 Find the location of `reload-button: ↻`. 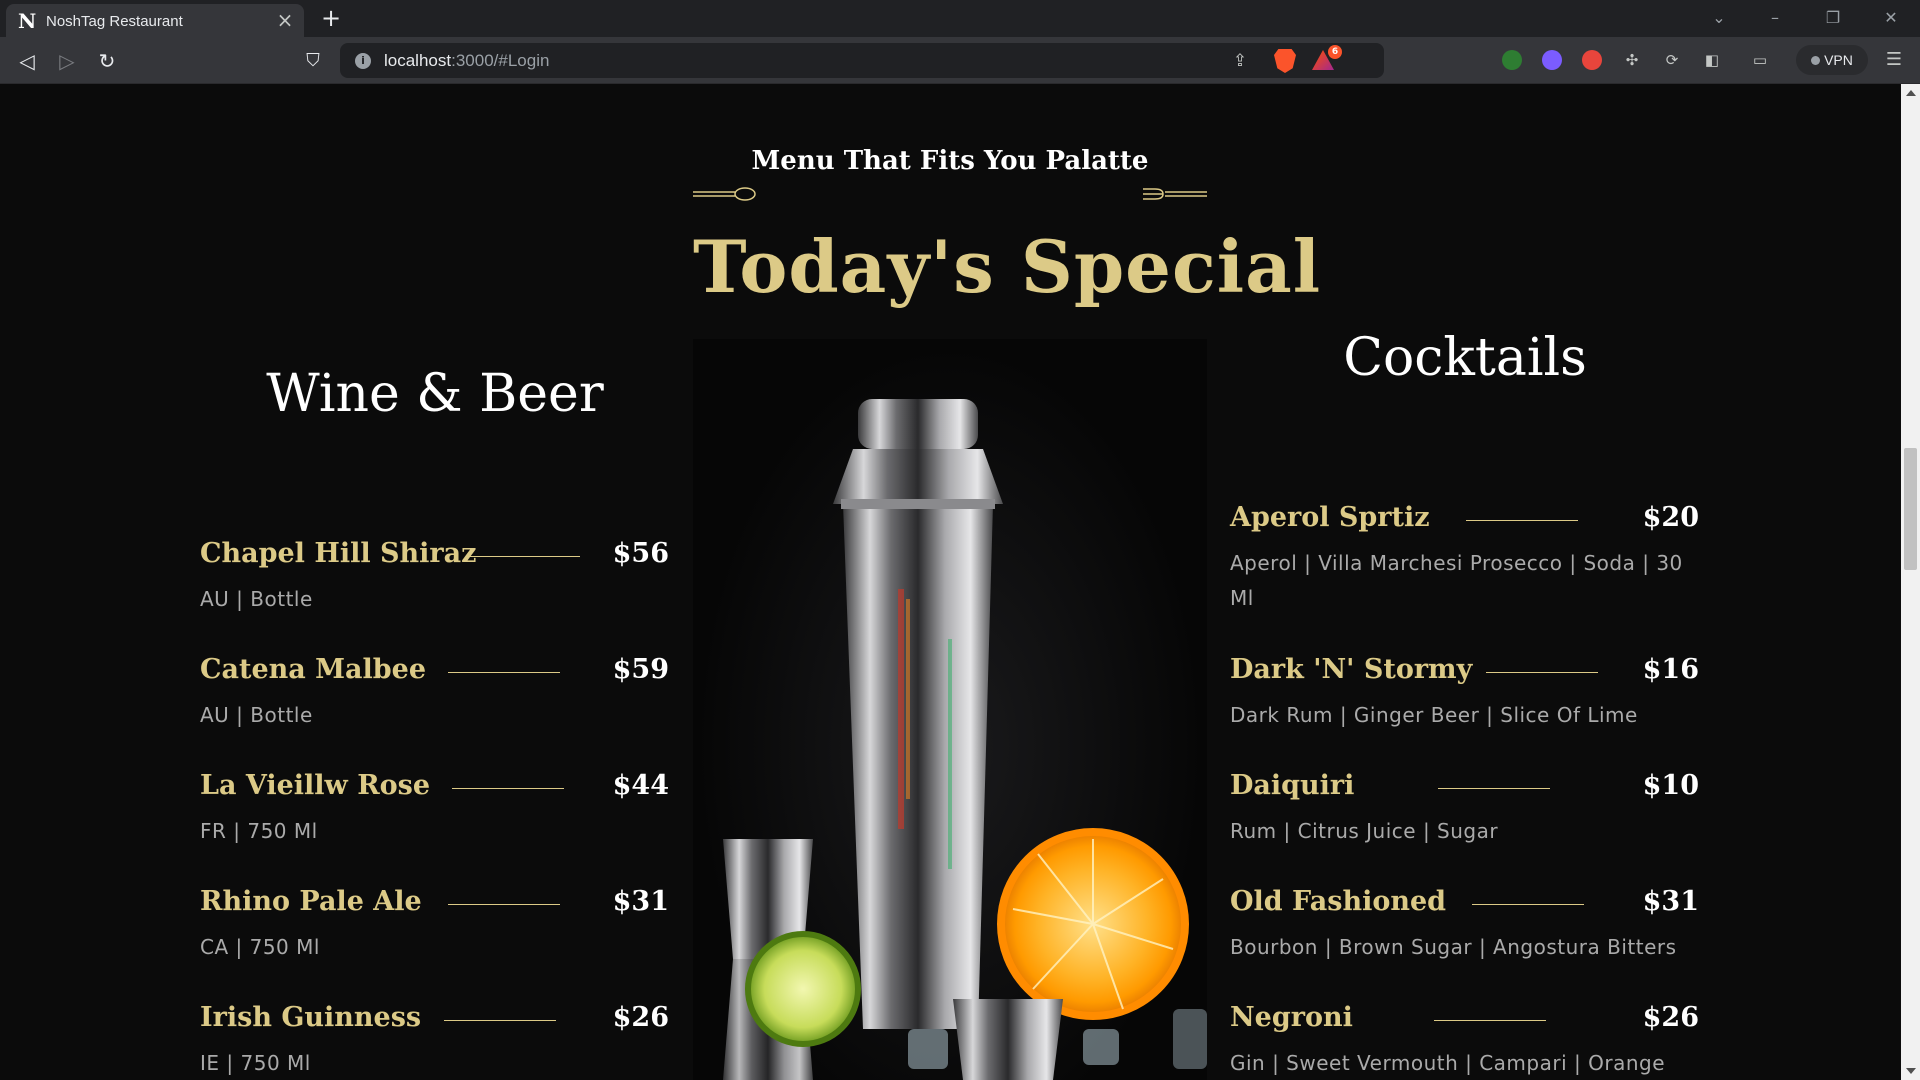

reload-button: ↻ is located at coordinates (107, 61).